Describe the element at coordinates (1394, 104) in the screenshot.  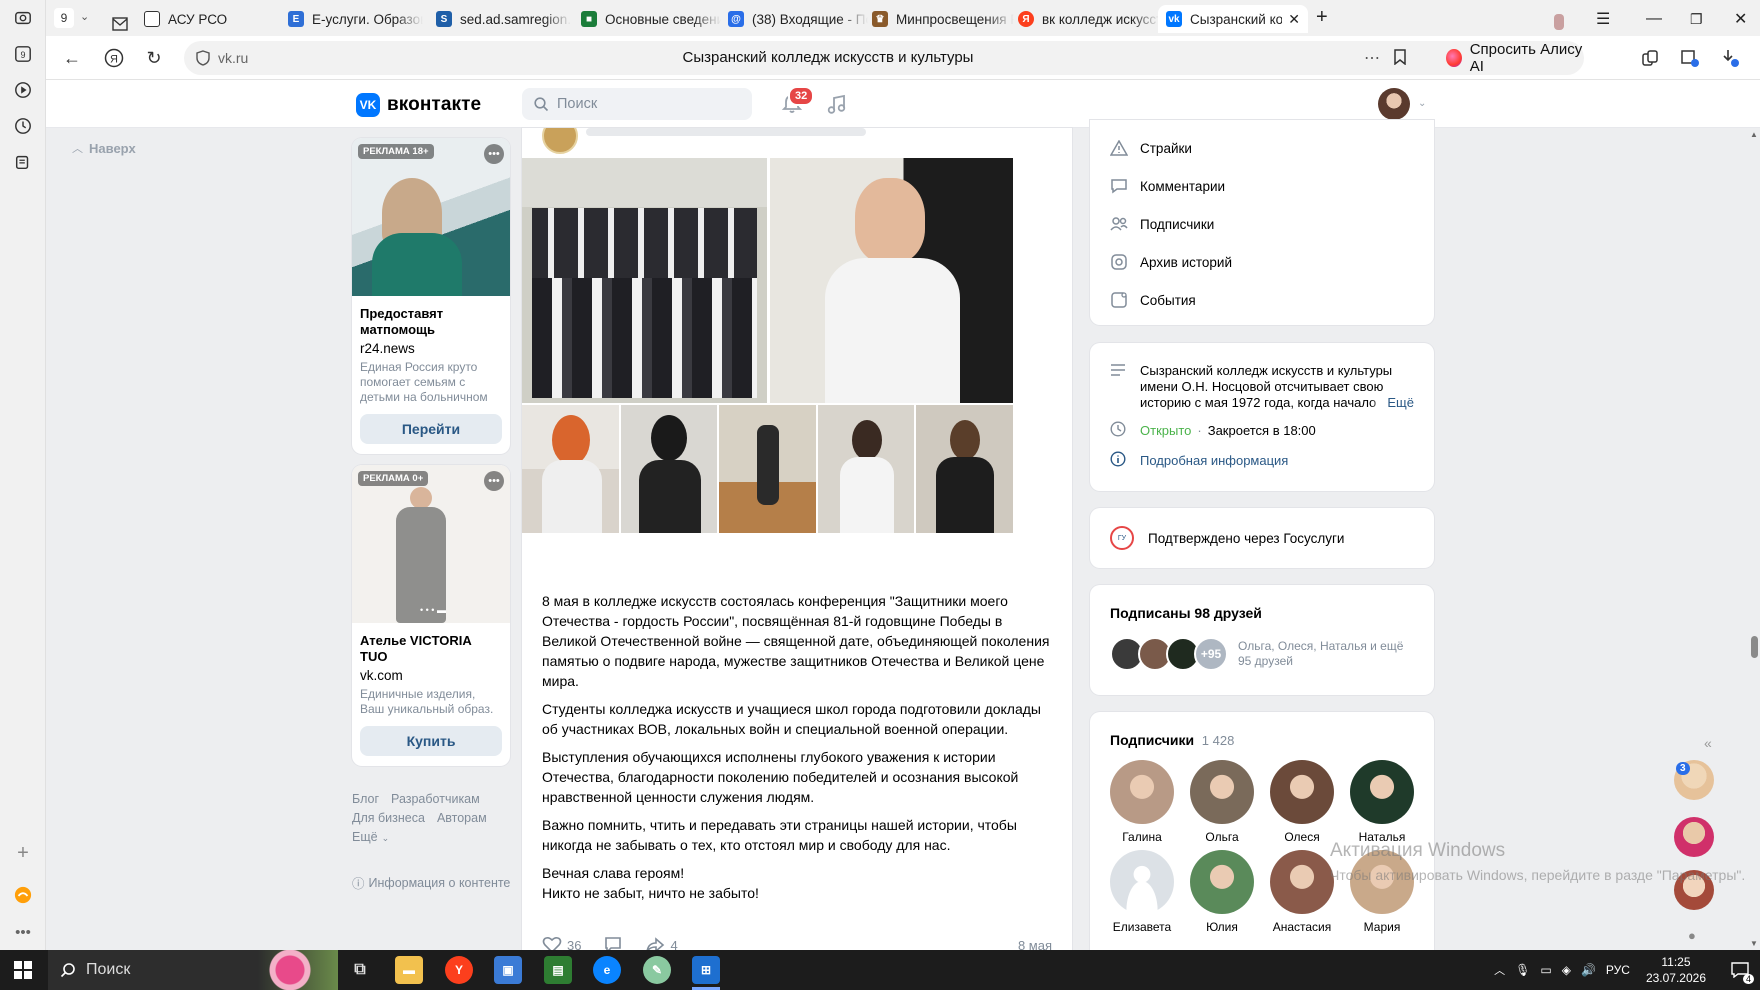
I see `user-avatar` at that location.